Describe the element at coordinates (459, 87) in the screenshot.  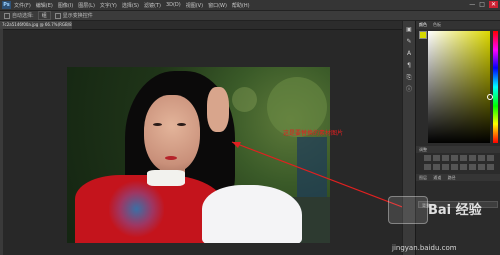
I see `color-picker-field` at that location.